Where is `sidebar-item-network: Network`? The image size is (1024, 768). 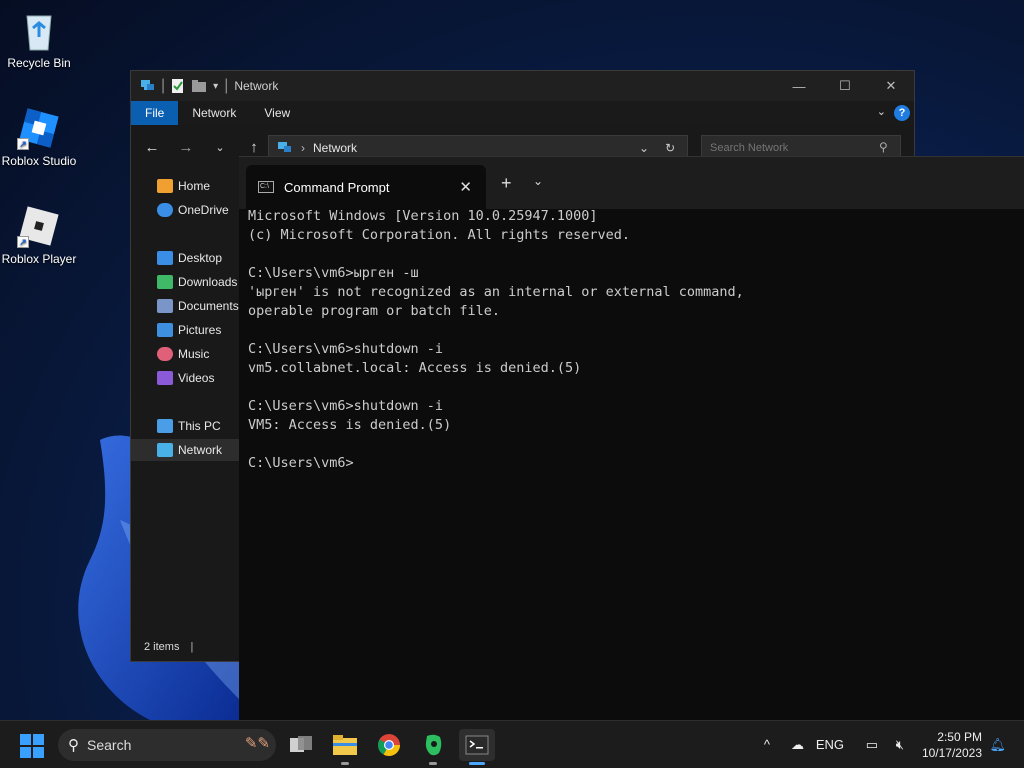 sidebar-item-network: Network is located at coordinates (186, 450).